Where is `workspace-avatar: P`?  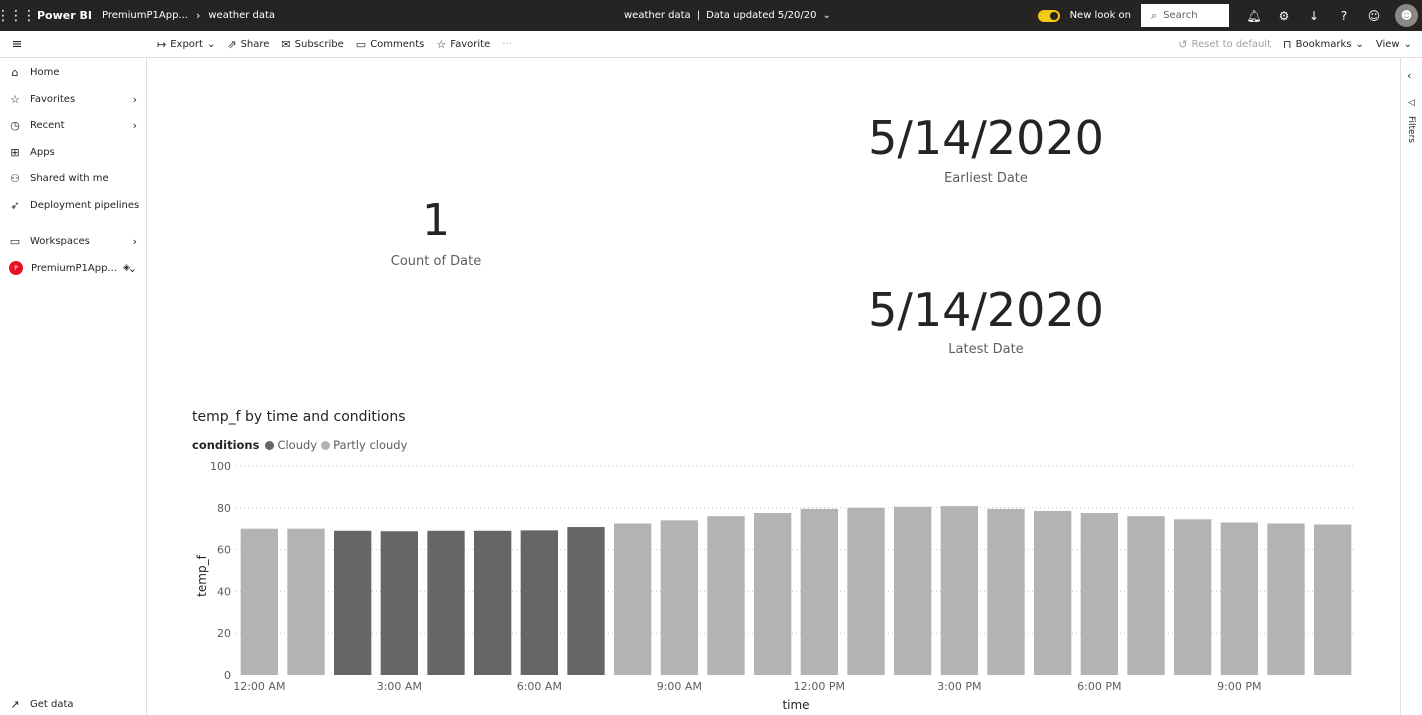 workspace-avatar: P is located at coordinates (16, 268).